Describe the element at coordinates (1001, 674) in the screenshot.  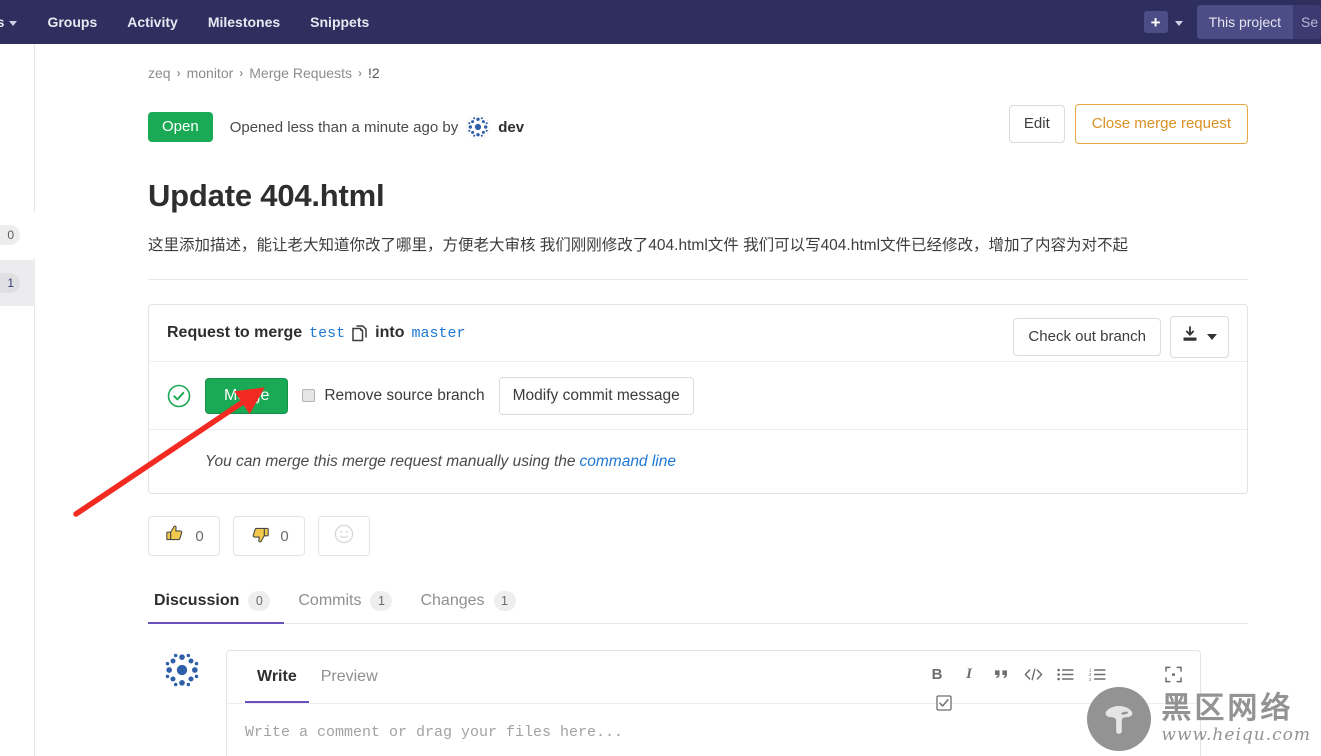
I see `quote-icon` at that location.